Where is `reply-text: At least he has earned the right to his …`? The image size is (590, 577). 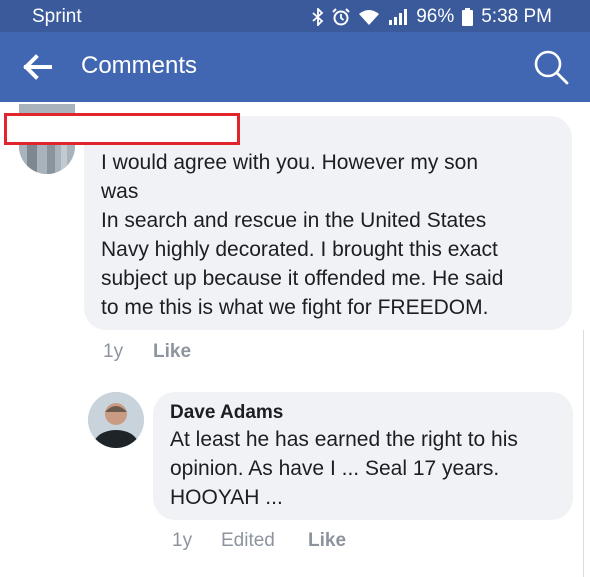
reply-text: At least he has earned the right to his … is located at coordinates (344, 468).